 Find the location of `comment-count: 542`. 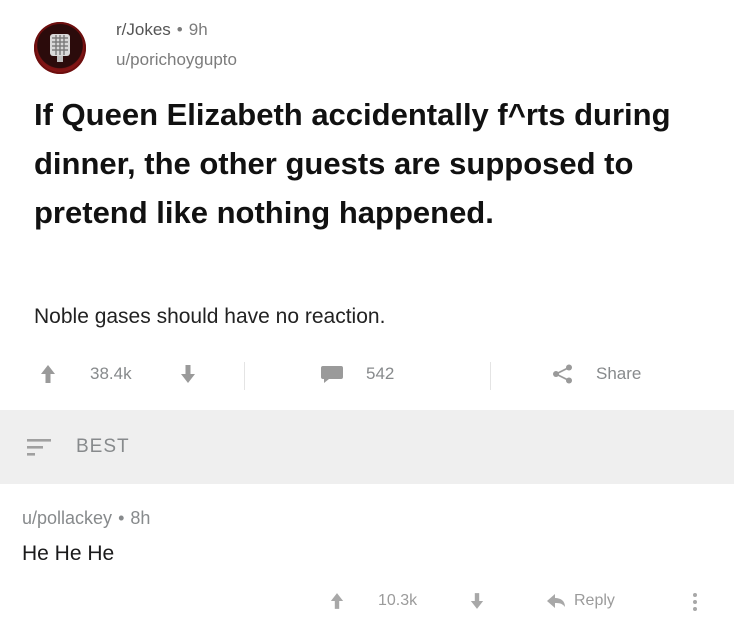

comment-count: 542 is located at coordinates (380, 373).